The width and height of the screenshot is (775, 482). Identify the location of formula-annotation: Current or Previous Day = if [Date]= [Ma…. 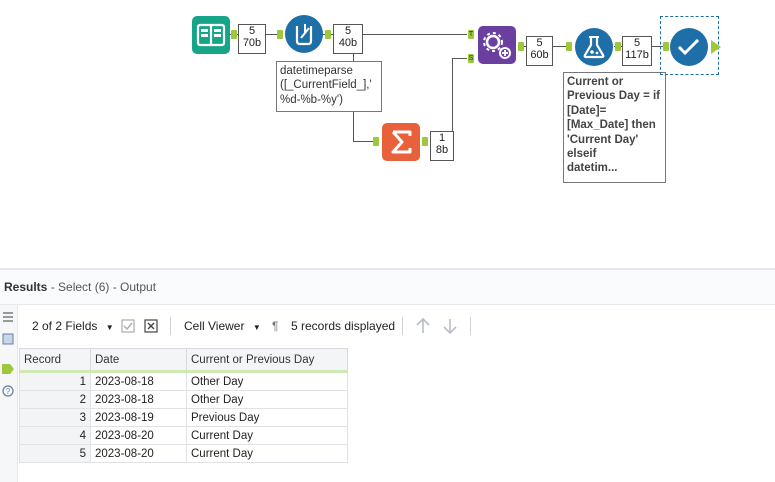
(614, 127).